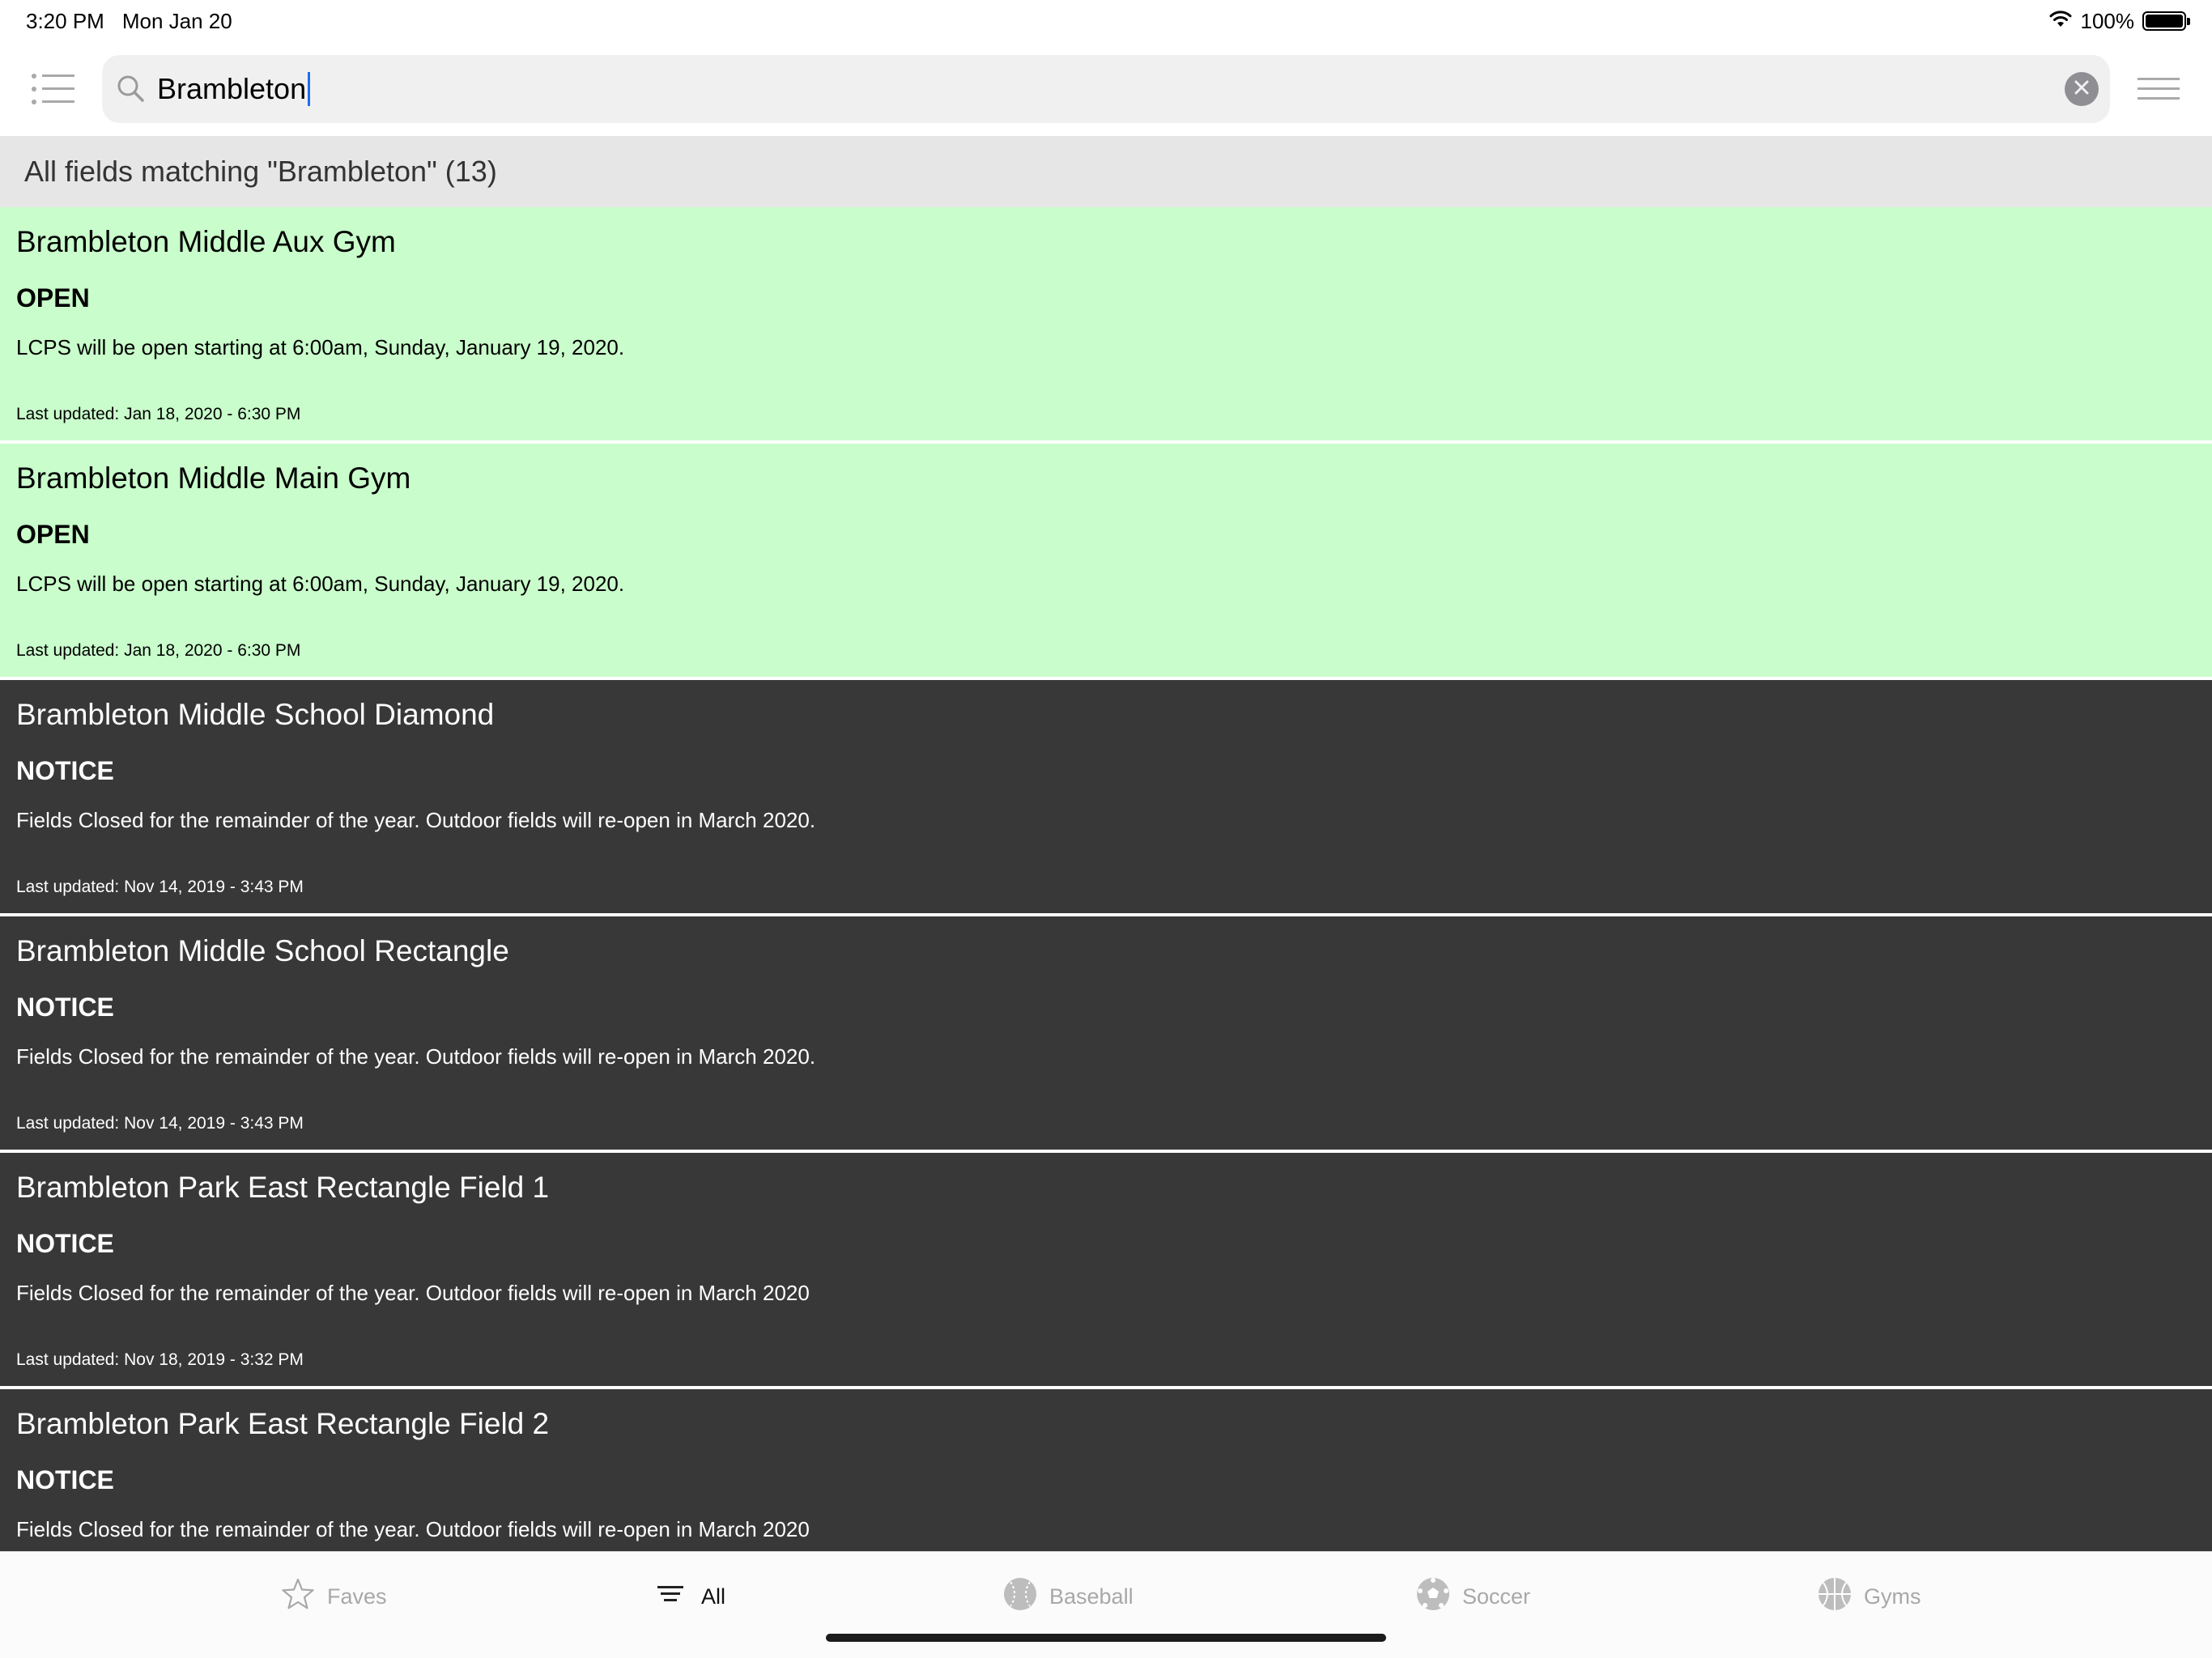 The width and height of the screenshot is (2212, 1658). I want to click on status-bar: 3:20 PM Mon Jan 20 100%, so click(1106, 21).